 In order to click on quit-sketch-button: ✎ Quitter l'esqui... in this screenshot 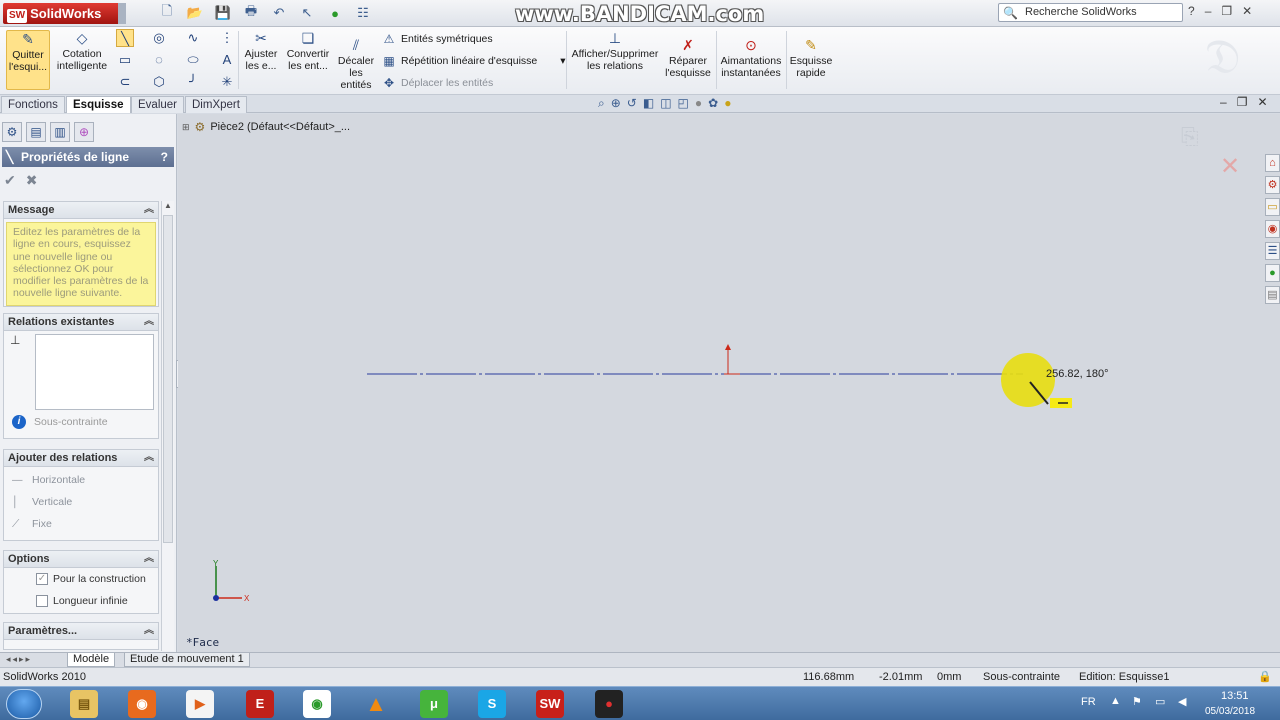, I will do `click(28, 60)`.